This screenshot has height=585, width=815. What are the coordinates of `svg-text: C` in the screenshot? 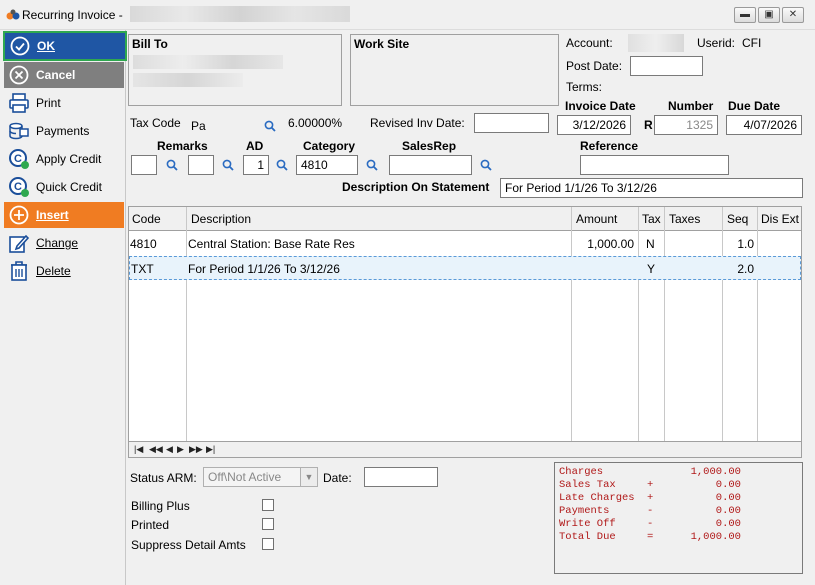 It's located at (18, 159).